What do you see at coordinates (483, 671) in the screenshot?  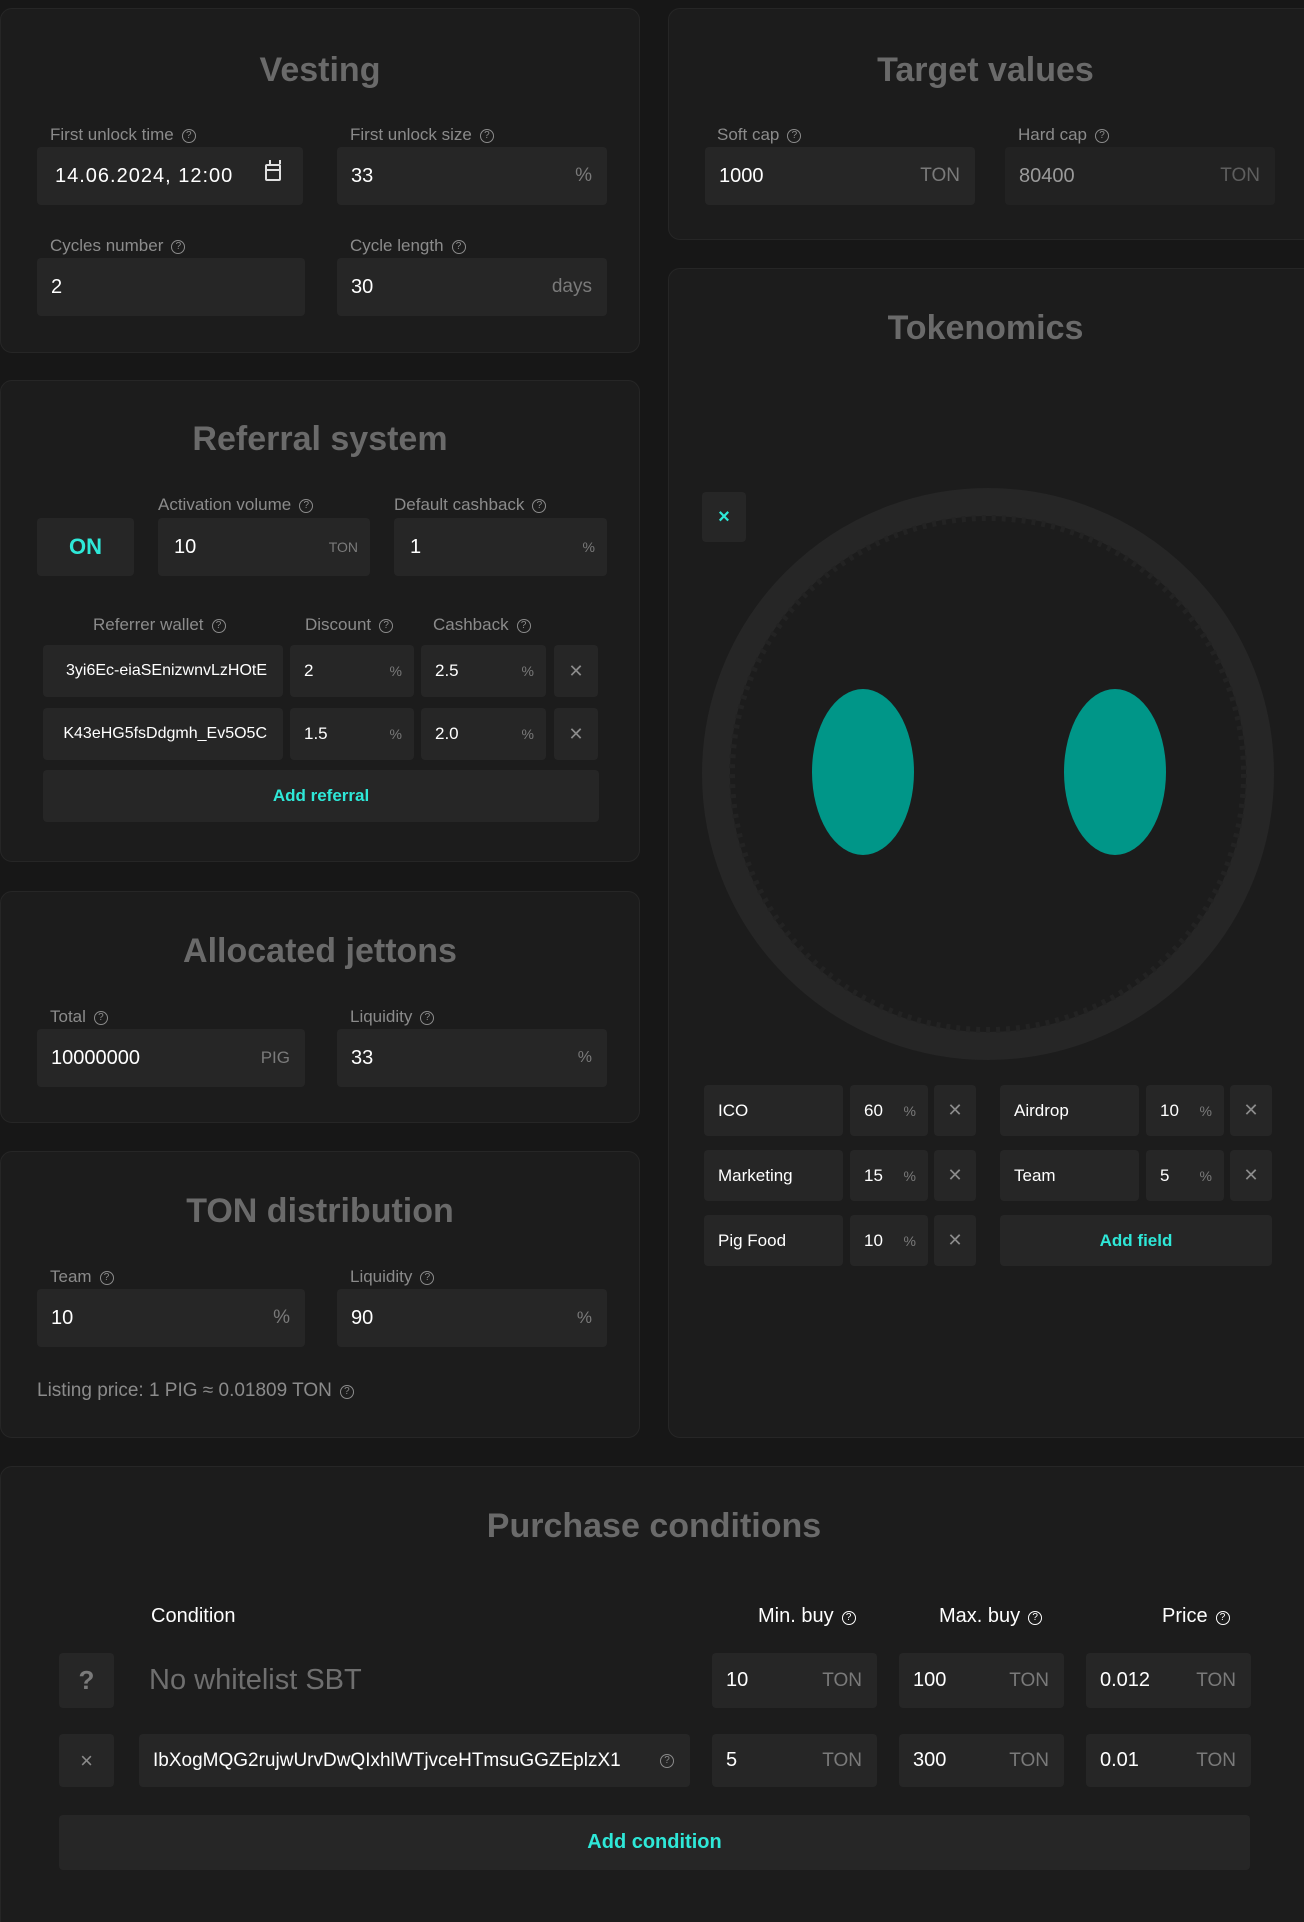 I see `cashback-input: 2.5 %` at bounding box center [483, 671].